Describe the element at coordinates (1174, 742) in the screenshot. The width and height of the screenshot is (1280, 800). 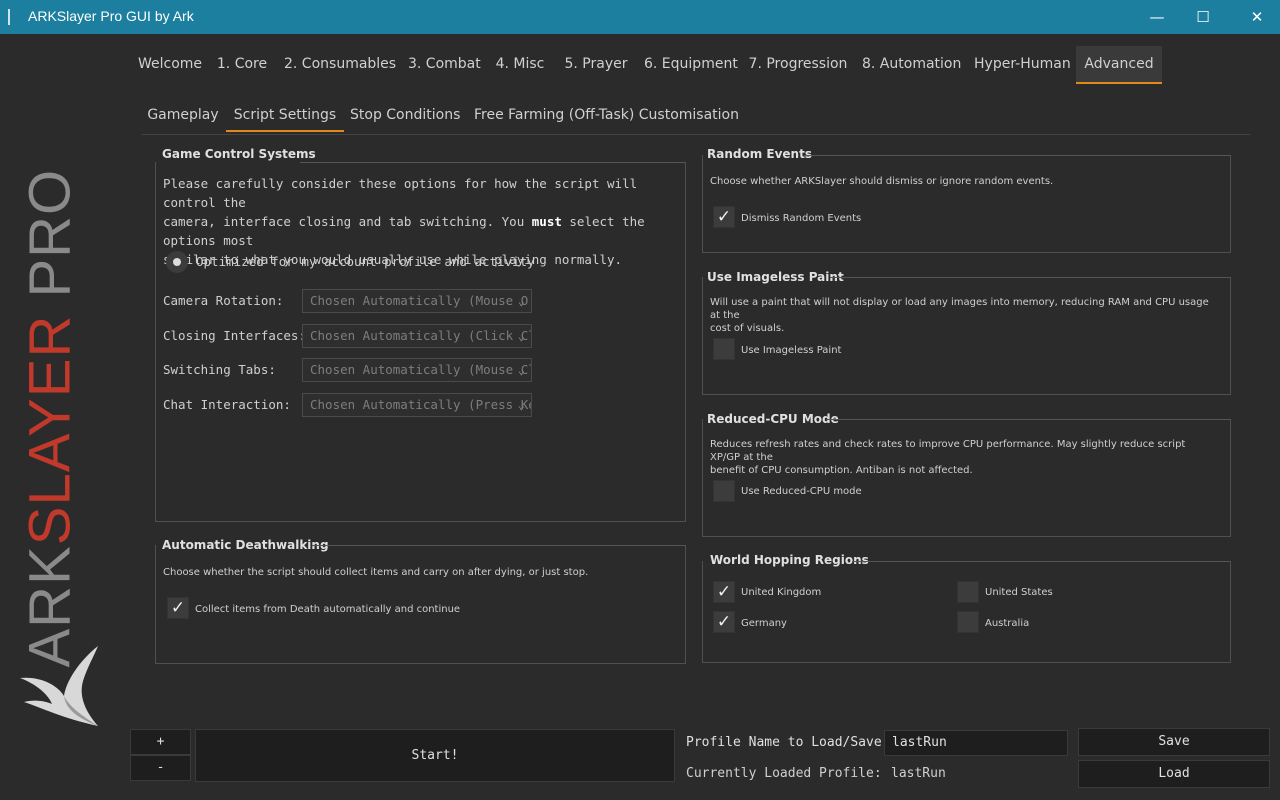
I see `save-button: Save` at that location.